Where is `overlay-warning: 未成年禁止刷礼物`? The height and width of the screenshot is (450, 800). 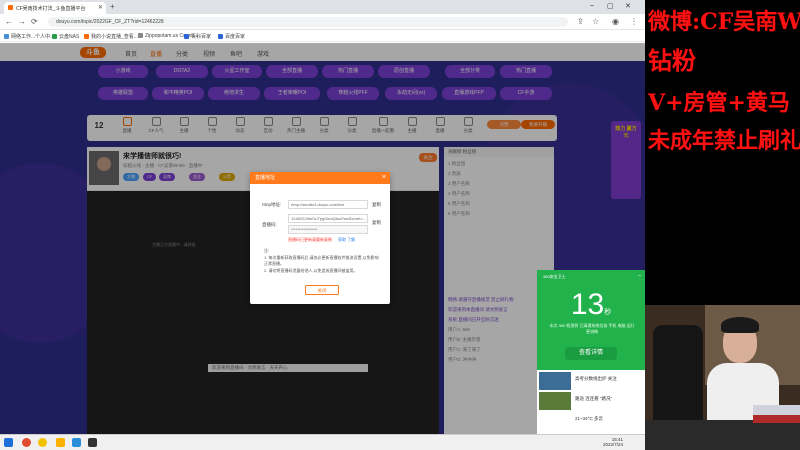
overlay-warning: 未成年禁止刷礼物 is located at coordinates (724, 141).